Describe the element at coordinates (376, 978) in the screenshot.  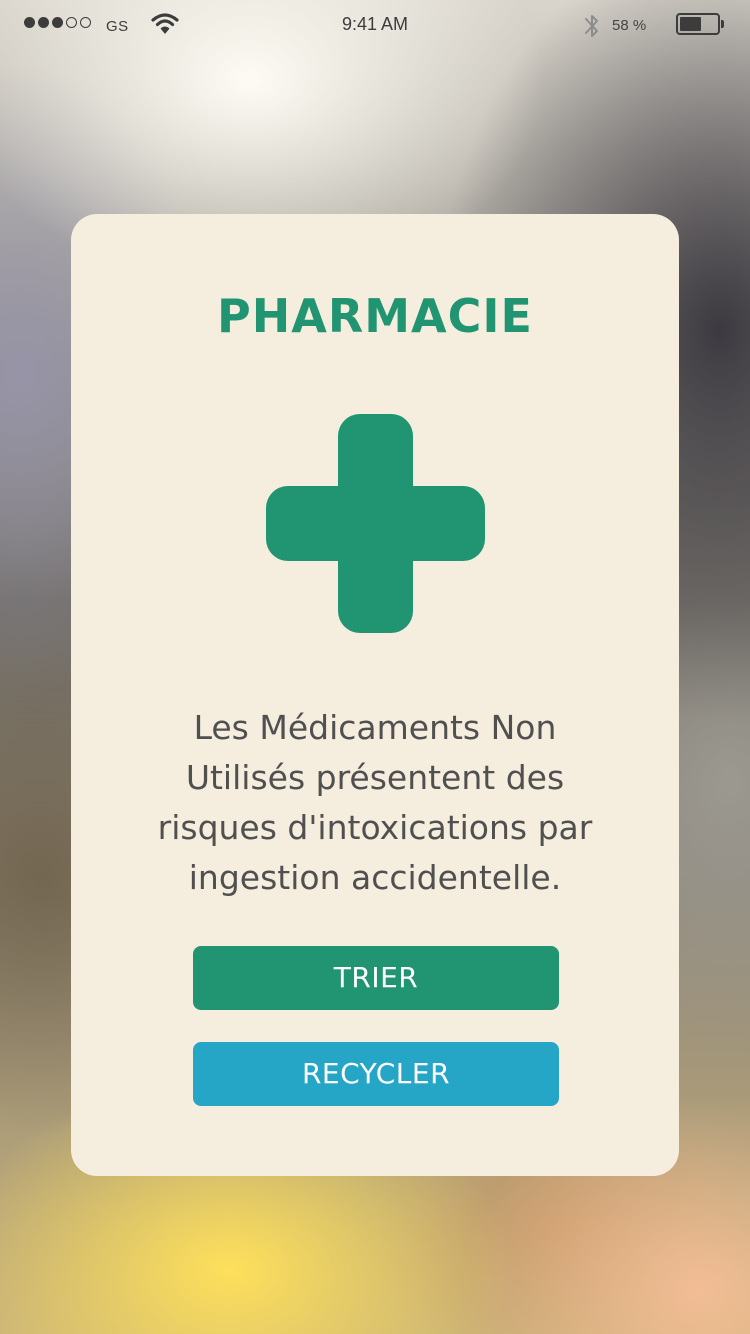
I see `sort-button: TRIER` at that location.